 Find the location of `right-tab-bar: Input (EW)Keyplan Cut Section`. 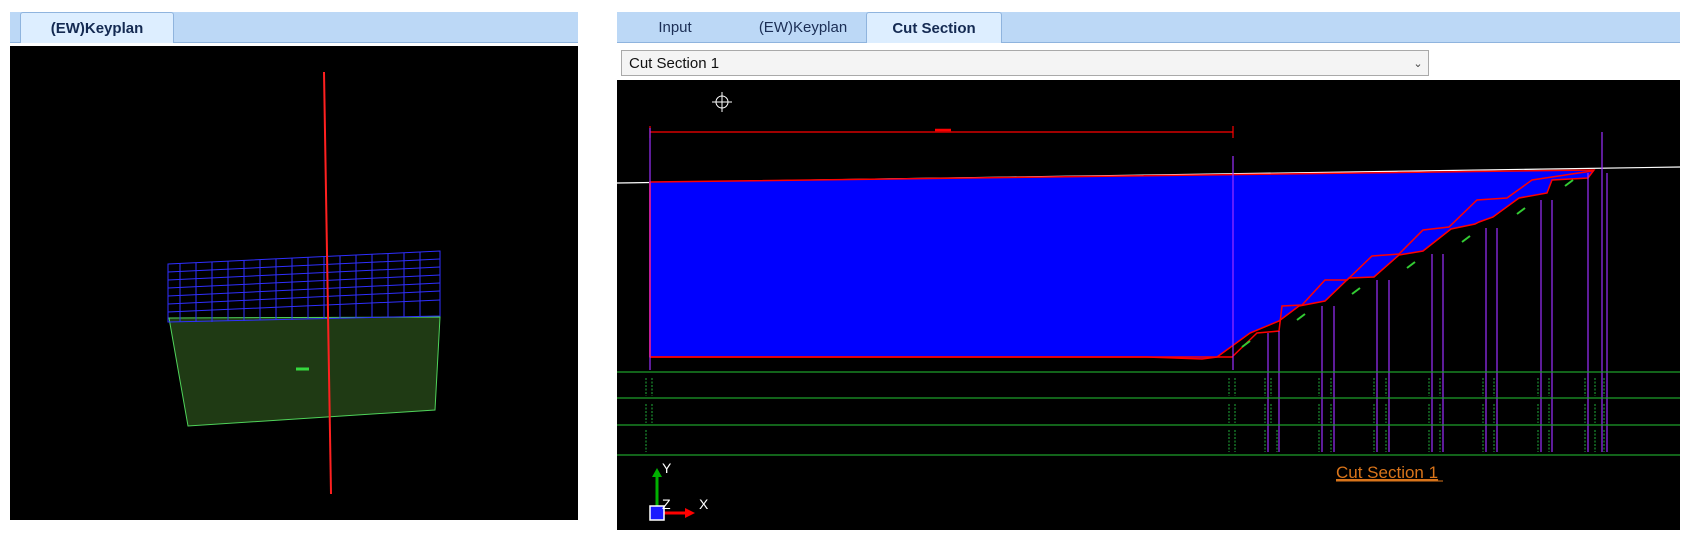

right-tab-bar: Input (EW)Keyplan Cut Section is located at coordinates (1148, 27).